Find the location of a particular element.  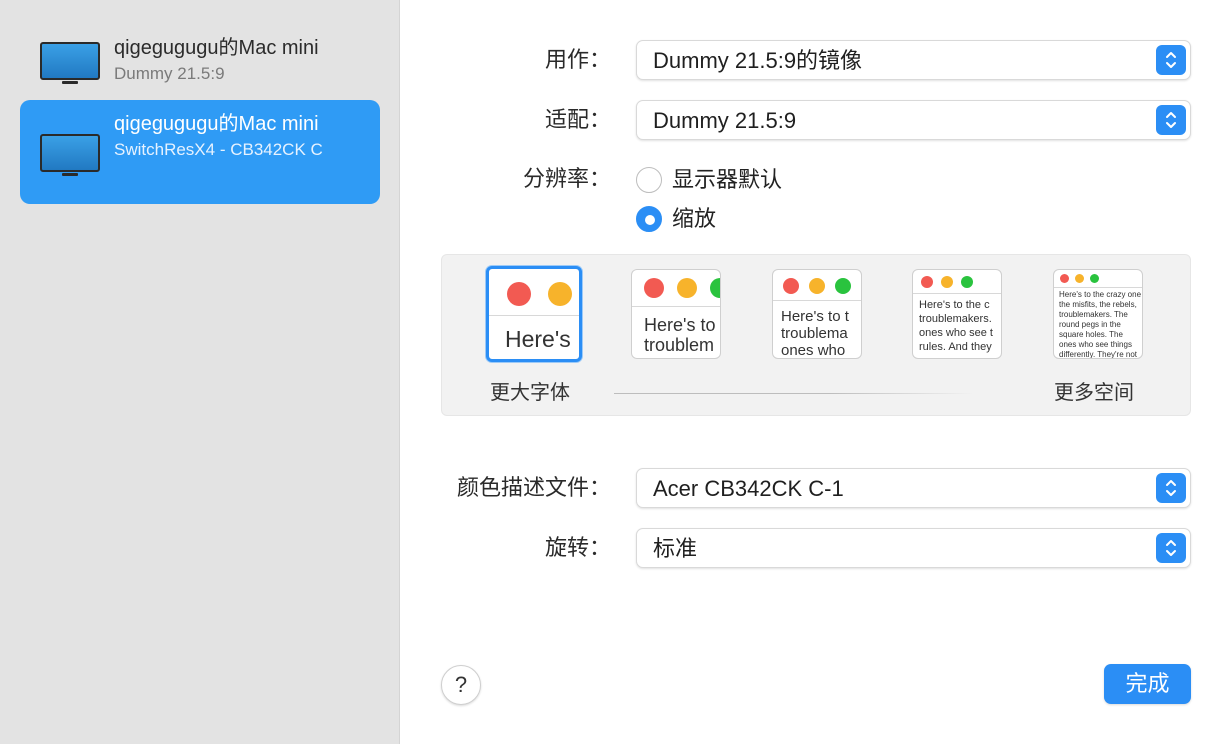

resolution-scaled-option: 缩放 is located at coordinates (676, 219).